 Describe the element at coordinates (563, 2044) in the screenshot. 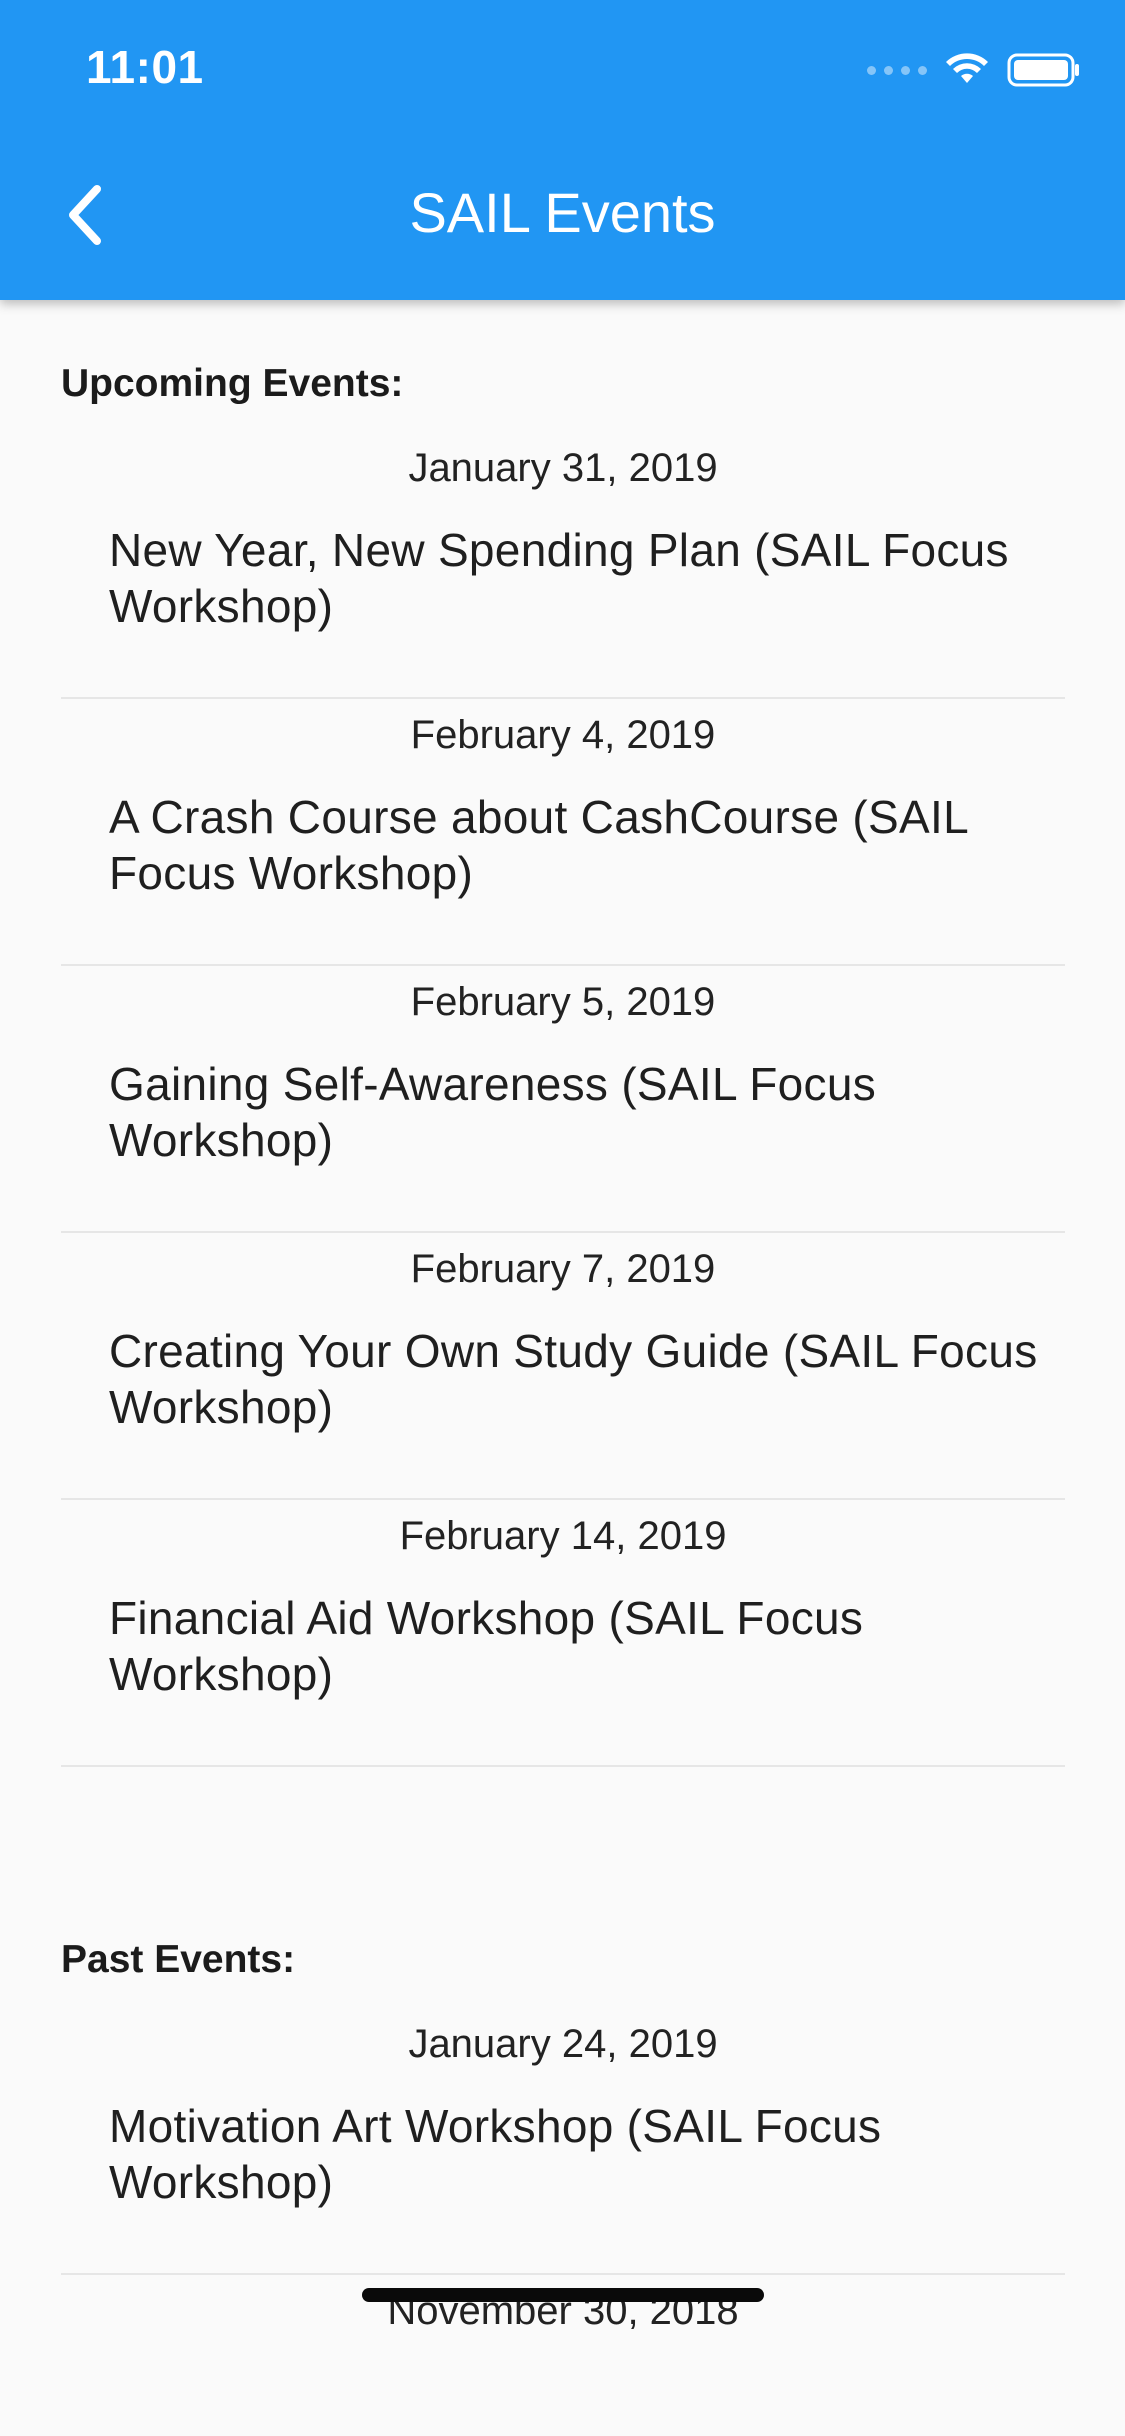

I see `event-date: January 24, 2019` at that location.